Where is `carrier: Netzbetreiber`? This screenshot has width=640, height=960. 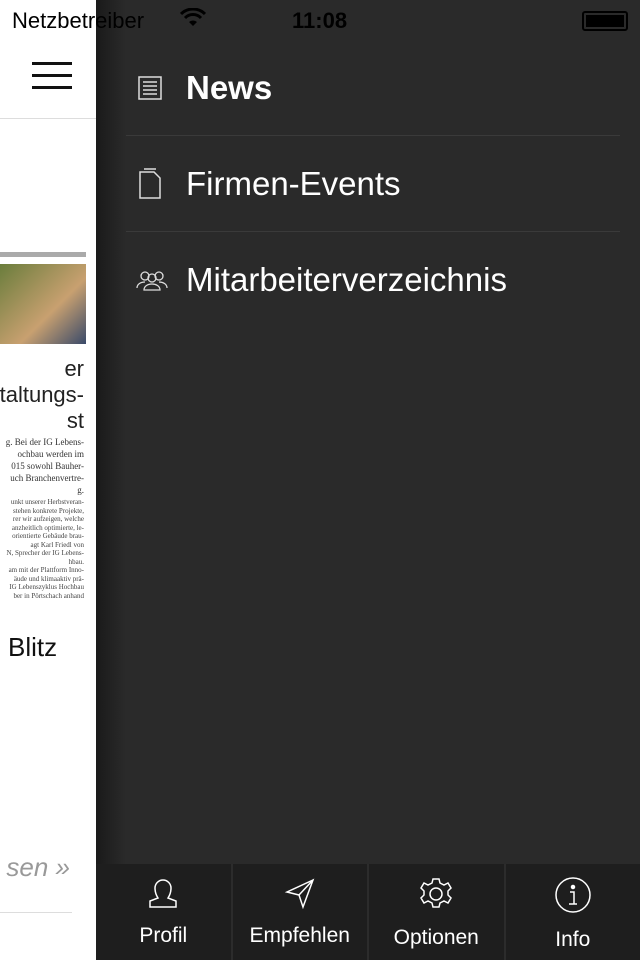 carrier: Netzbetreiber is located at coordinates (78, 20).